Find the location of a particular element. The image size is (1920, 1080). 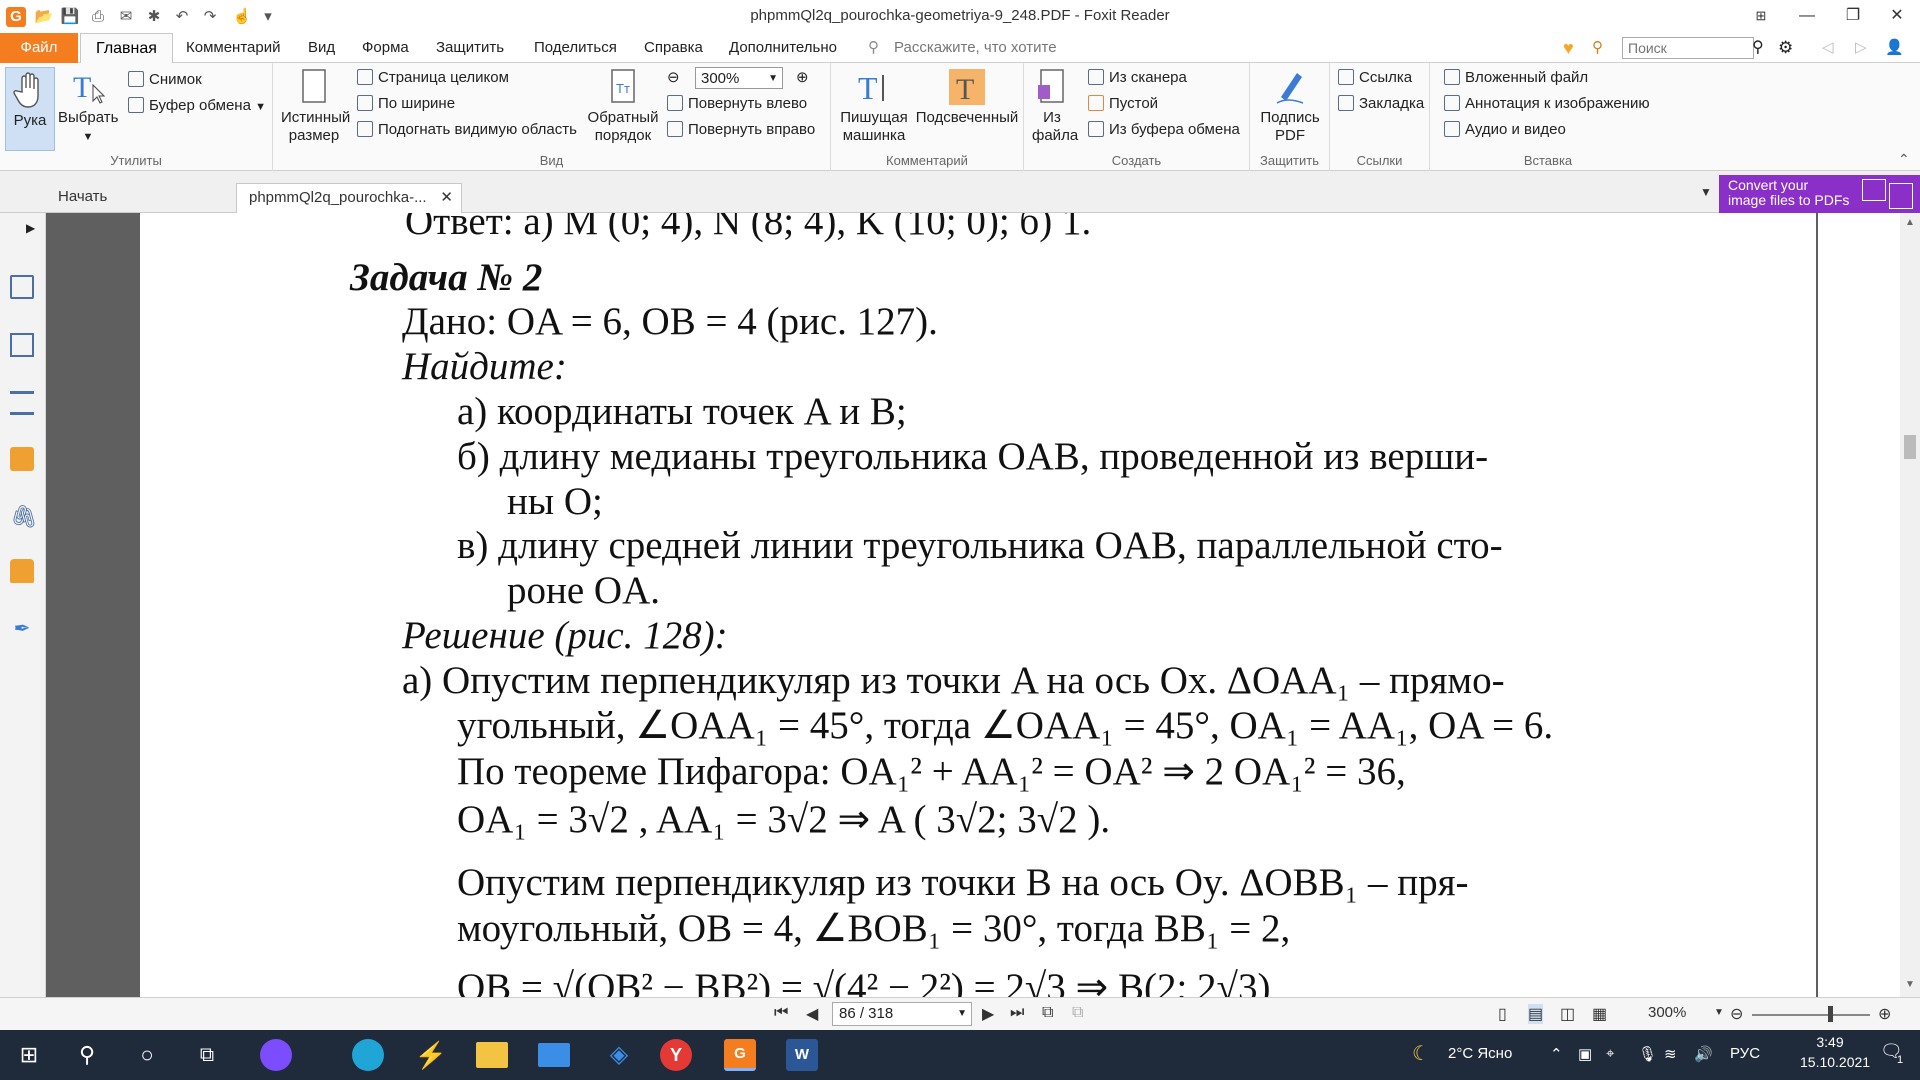

highlight-button: T Подсвеченный is located at coordinates (967, 97).